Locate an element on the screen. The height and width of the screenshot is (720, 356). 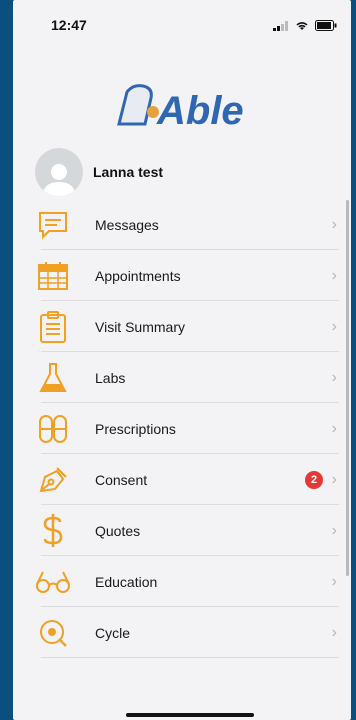
menu-item-consent: Consent 2 › is located at coordinates (182, 479).